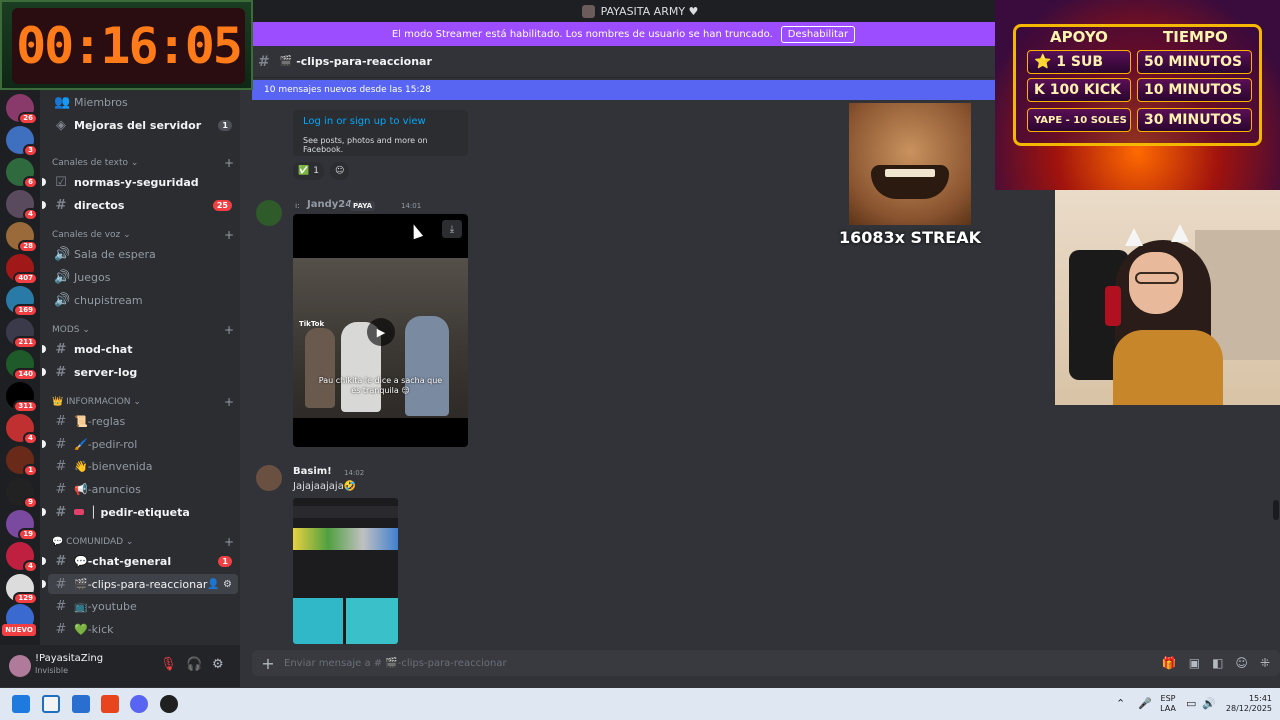  I want to click on sticker-icon: ◧, so click(1217, 663).